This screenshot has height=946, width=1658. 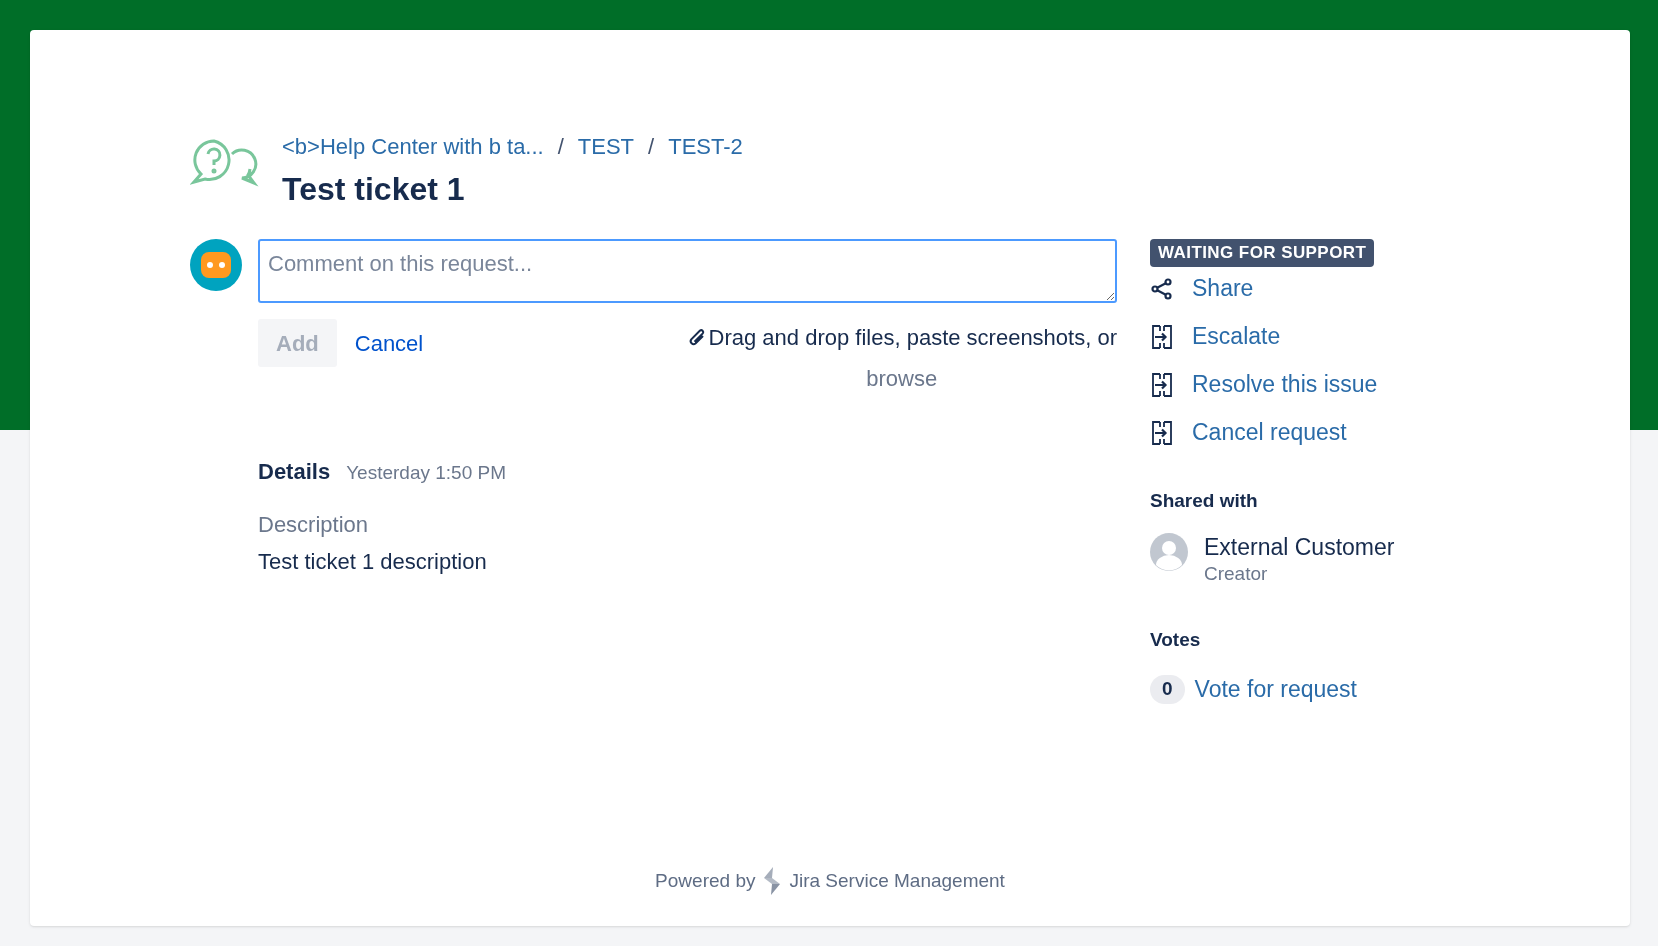 What do you see at coordinates (314, 525) in the screenshot?
I see `description-label: Description` at bounding box center [314, 525].